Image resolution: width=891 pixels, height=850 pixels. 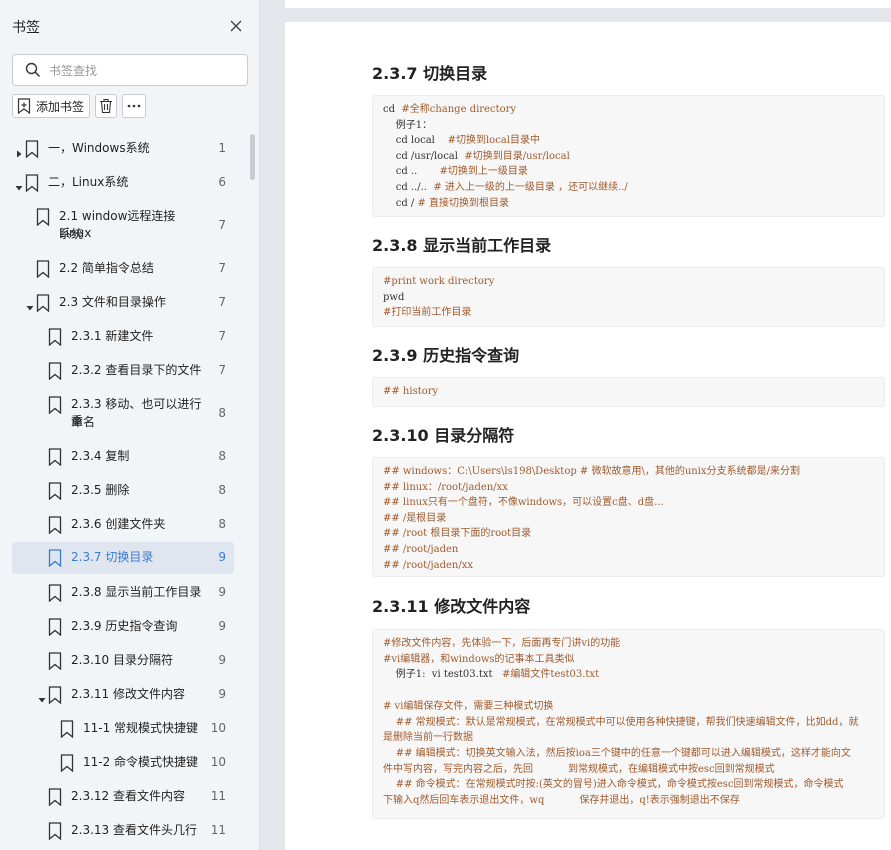 What do you see at coordinates (468, 707) in the screenshot?
I see `code-line: # vi编辑保存文件，需要三种模式切换` at bounding box center [468, 707].